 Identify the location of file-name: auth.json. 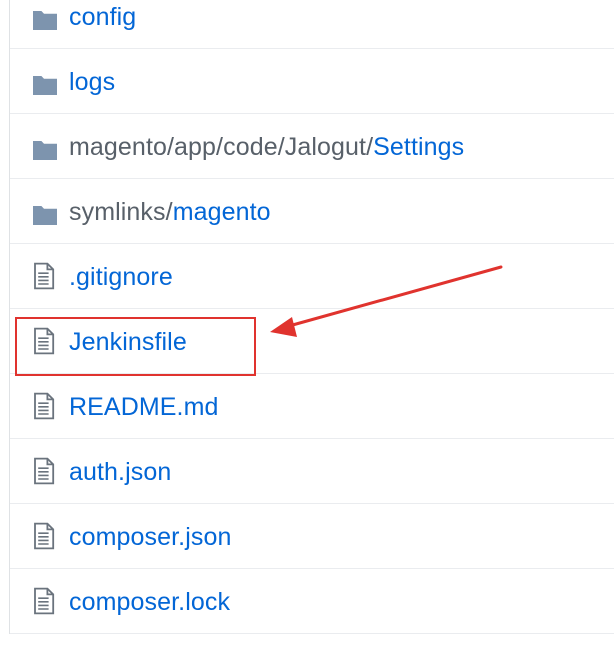
(120, 472).